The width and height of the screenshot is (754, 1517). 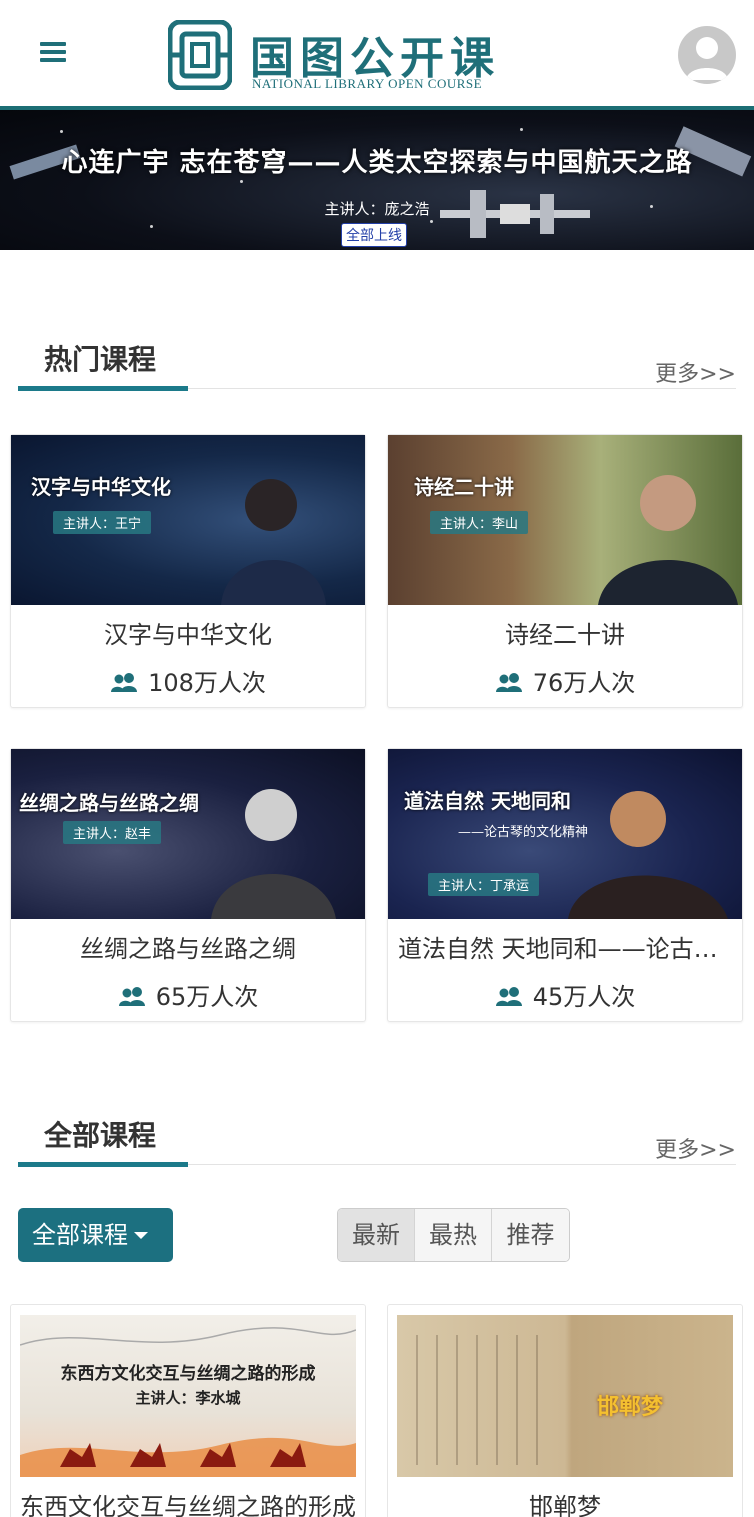 I want to click on category-dropdown-label: 全部课程, so click(x=80, y=1235).